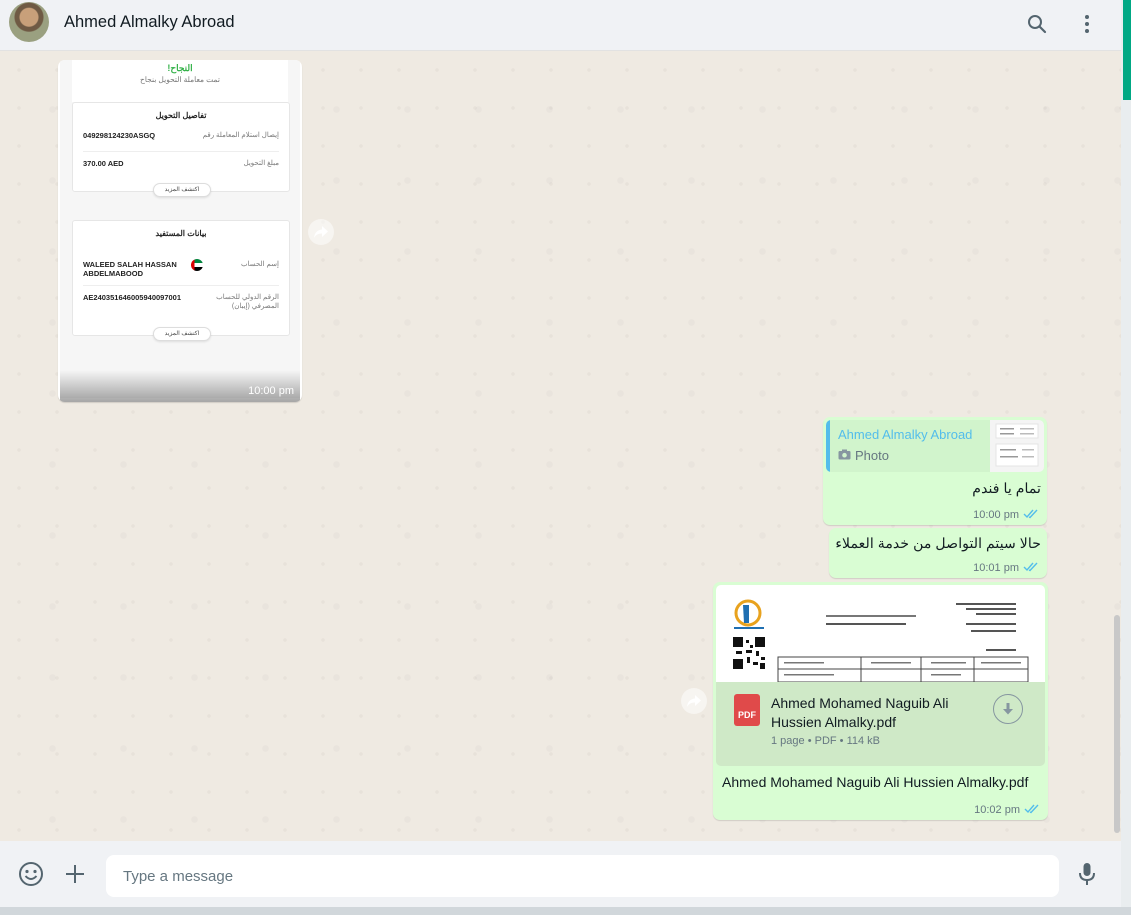  Describe the element at coordinates (1117, 447) in the screenshot. I see `scrollbar` at that location.